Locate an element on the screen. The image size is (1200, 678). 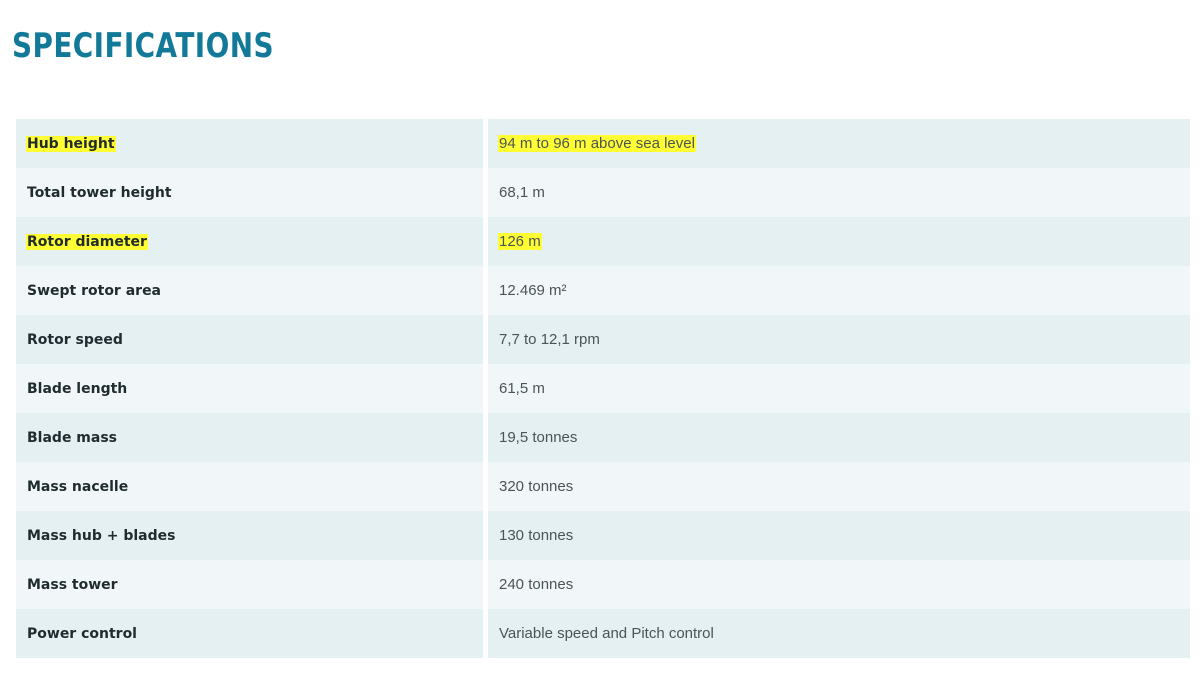
table-row: Blade mass 19,5 tonnes is located at coordinates (603, 437).